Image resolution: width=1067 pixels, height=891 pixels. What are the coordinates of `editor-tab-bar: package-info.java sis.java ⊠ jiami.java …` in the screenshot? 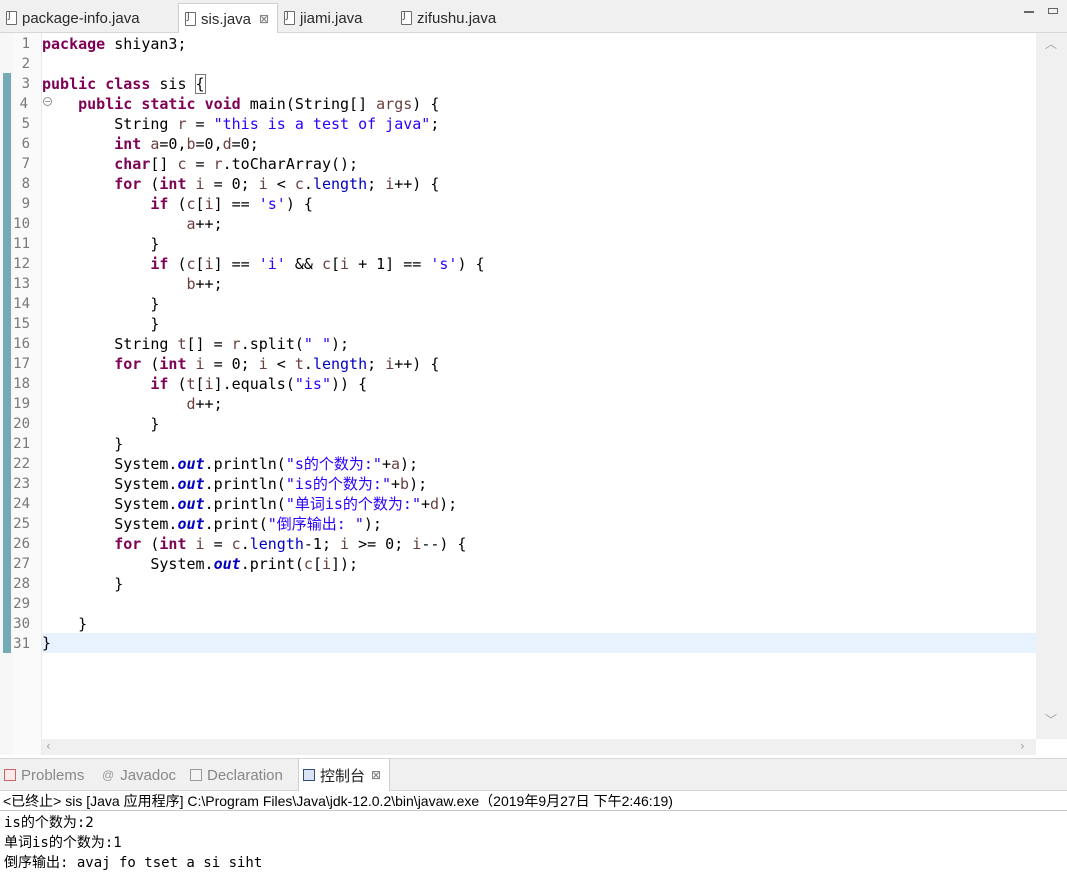 It's located at (533, 17).